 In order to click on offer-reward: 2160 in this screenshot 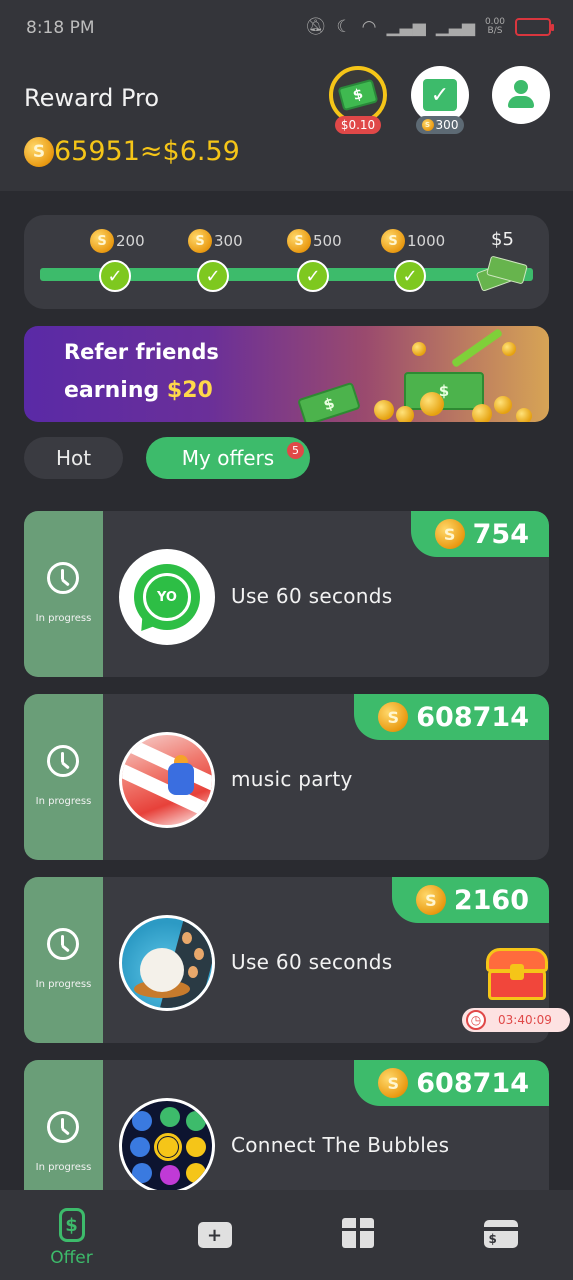, I will do `click(470, 900)`.